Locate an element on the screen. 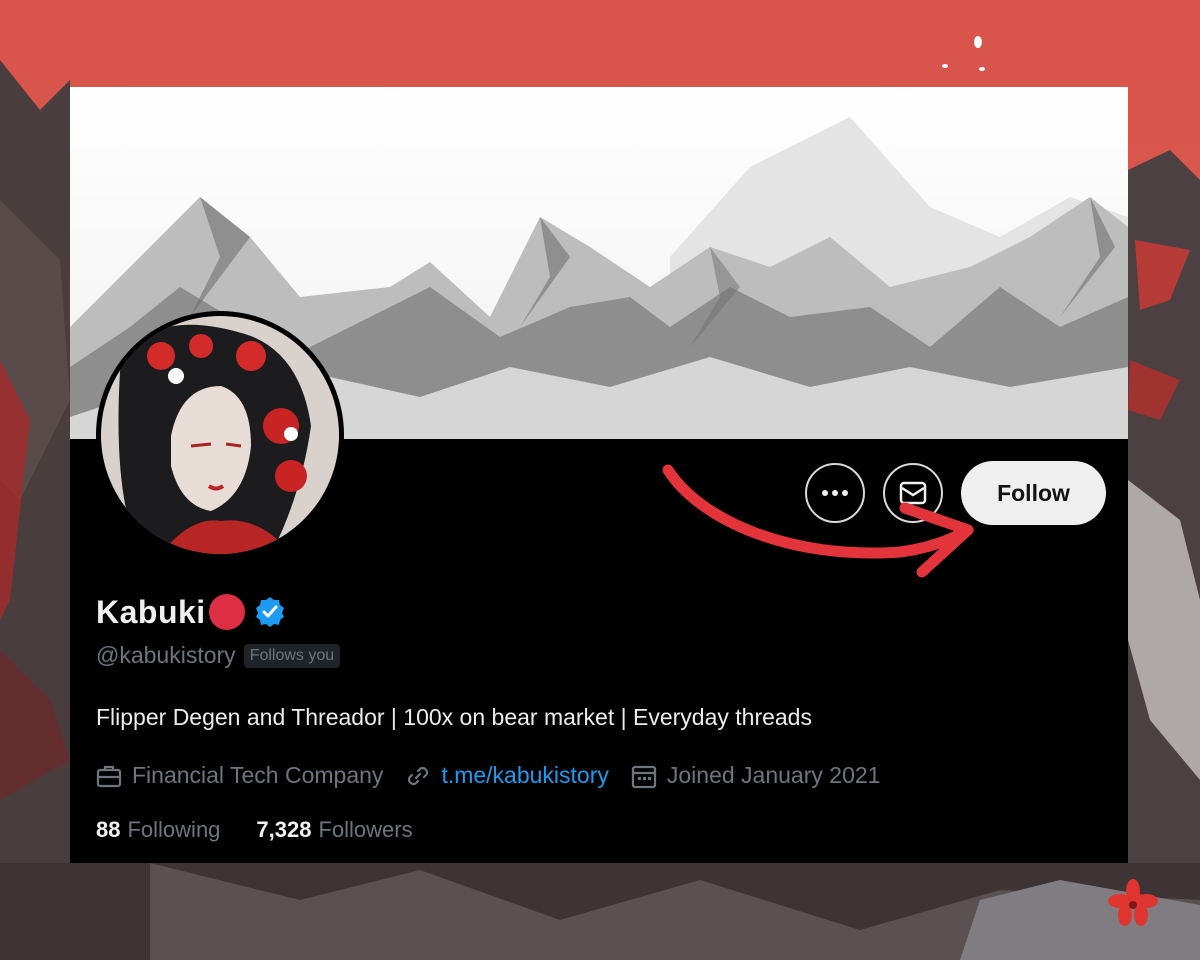  link-item: t.me/kabukistory is located at coordinates (507, 775).